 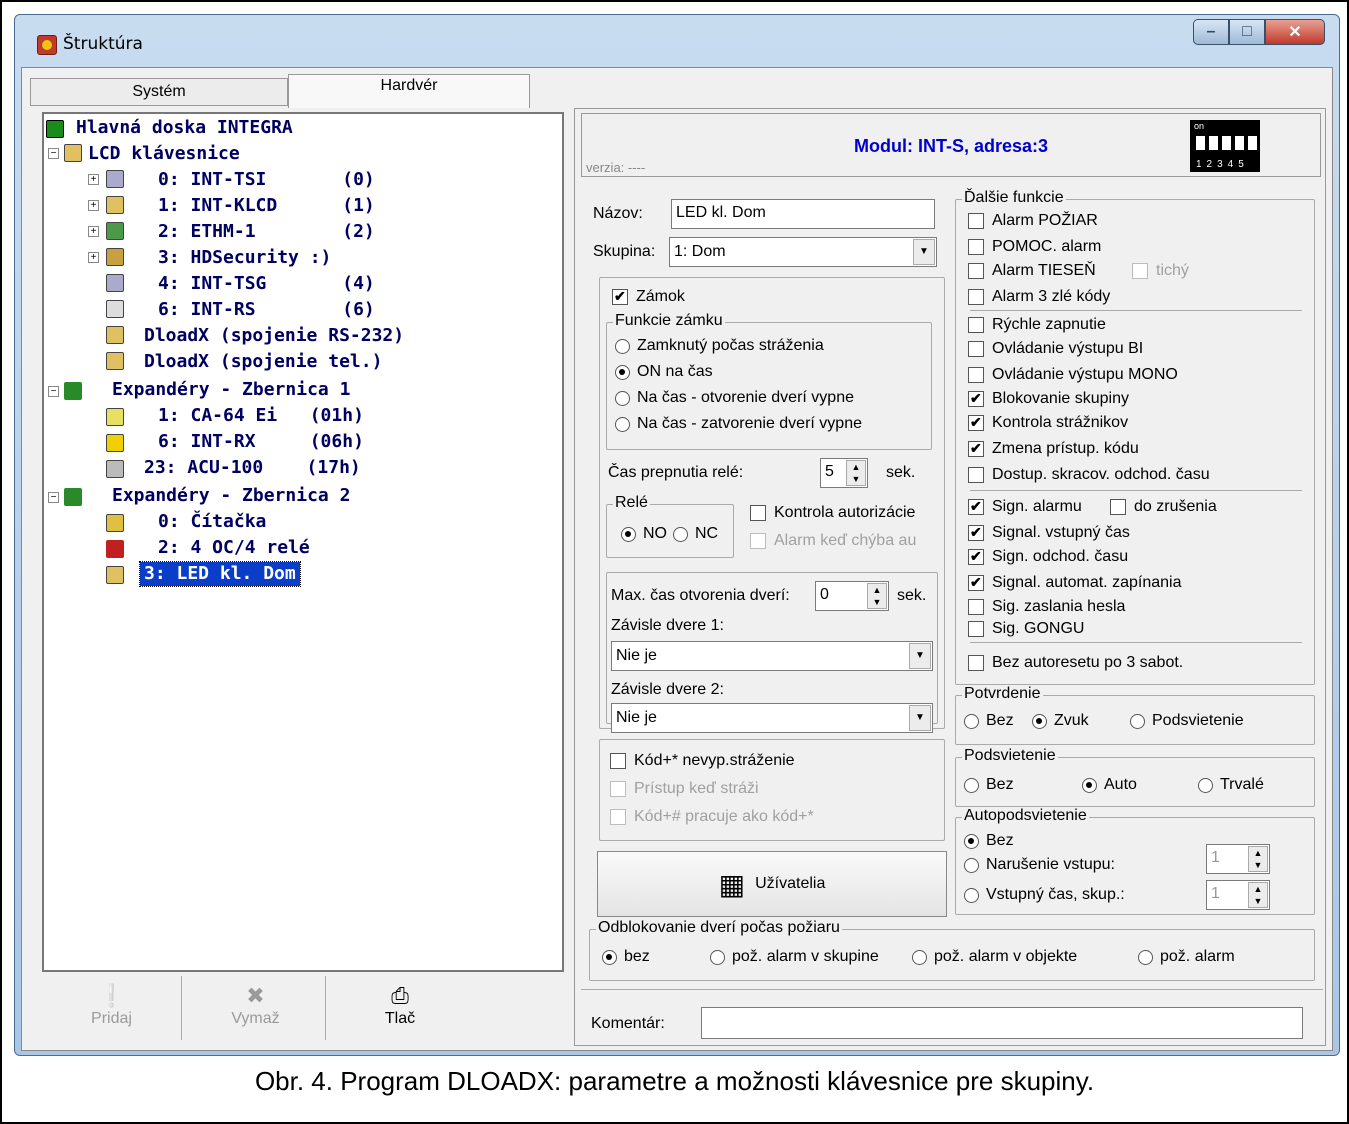 What do you see at coordinates (274, 336) in the screenshot?
I see `tree-item: DloadX (spojenie RS-232)` at bounding box center [274, 336].